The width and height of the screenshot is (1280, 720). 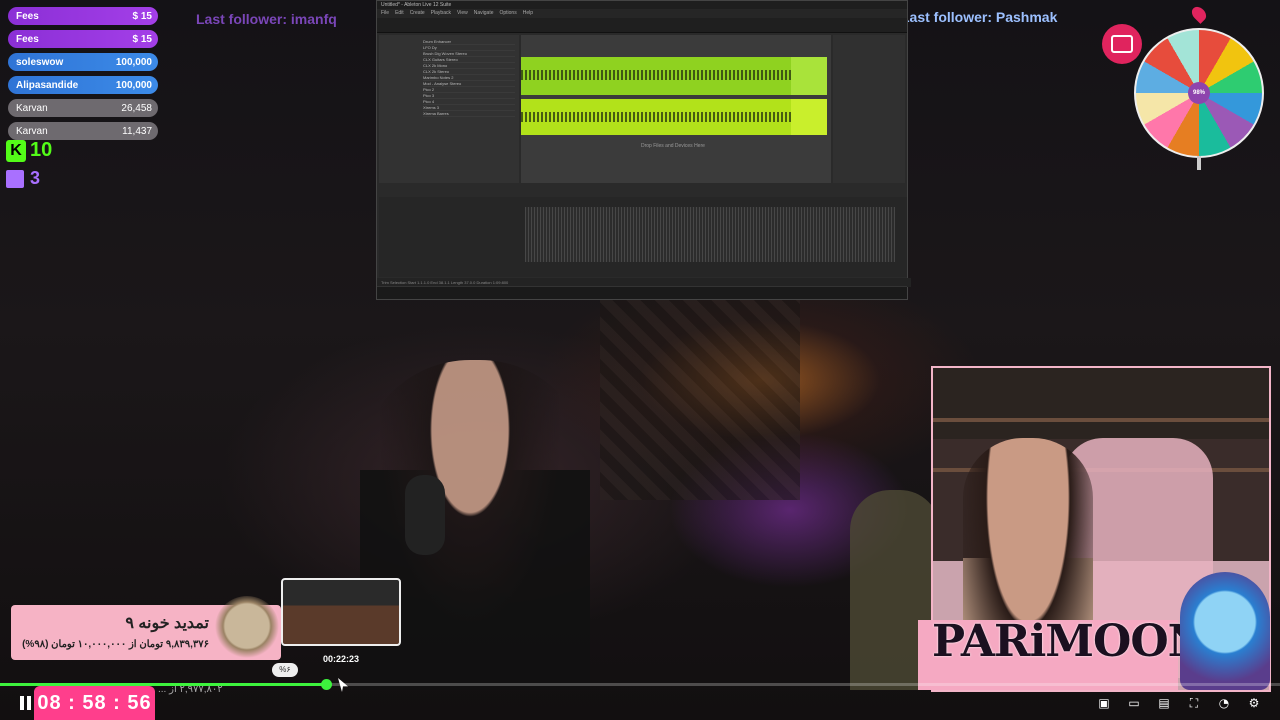 What do you see at coordinates (83, 62) in the screenshot?
I see `donation-row: soleswow 100,000` at bounding box center [83, 62].